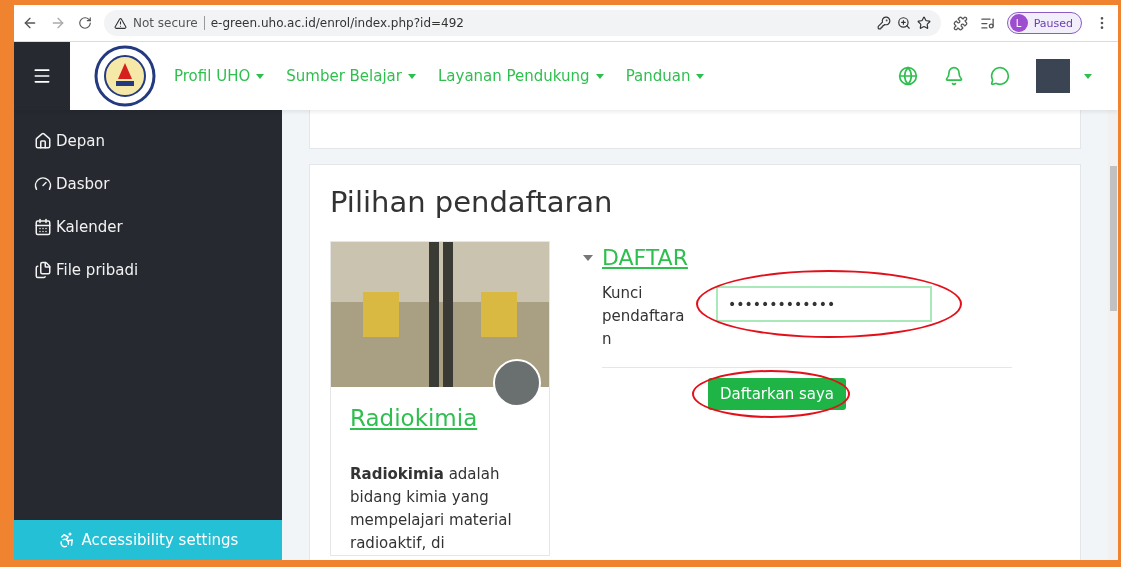  What do you see at coordinates (148, 141) in the screenshot?
I see `sidebar-item: Depan` at bounding box center [148, 141].